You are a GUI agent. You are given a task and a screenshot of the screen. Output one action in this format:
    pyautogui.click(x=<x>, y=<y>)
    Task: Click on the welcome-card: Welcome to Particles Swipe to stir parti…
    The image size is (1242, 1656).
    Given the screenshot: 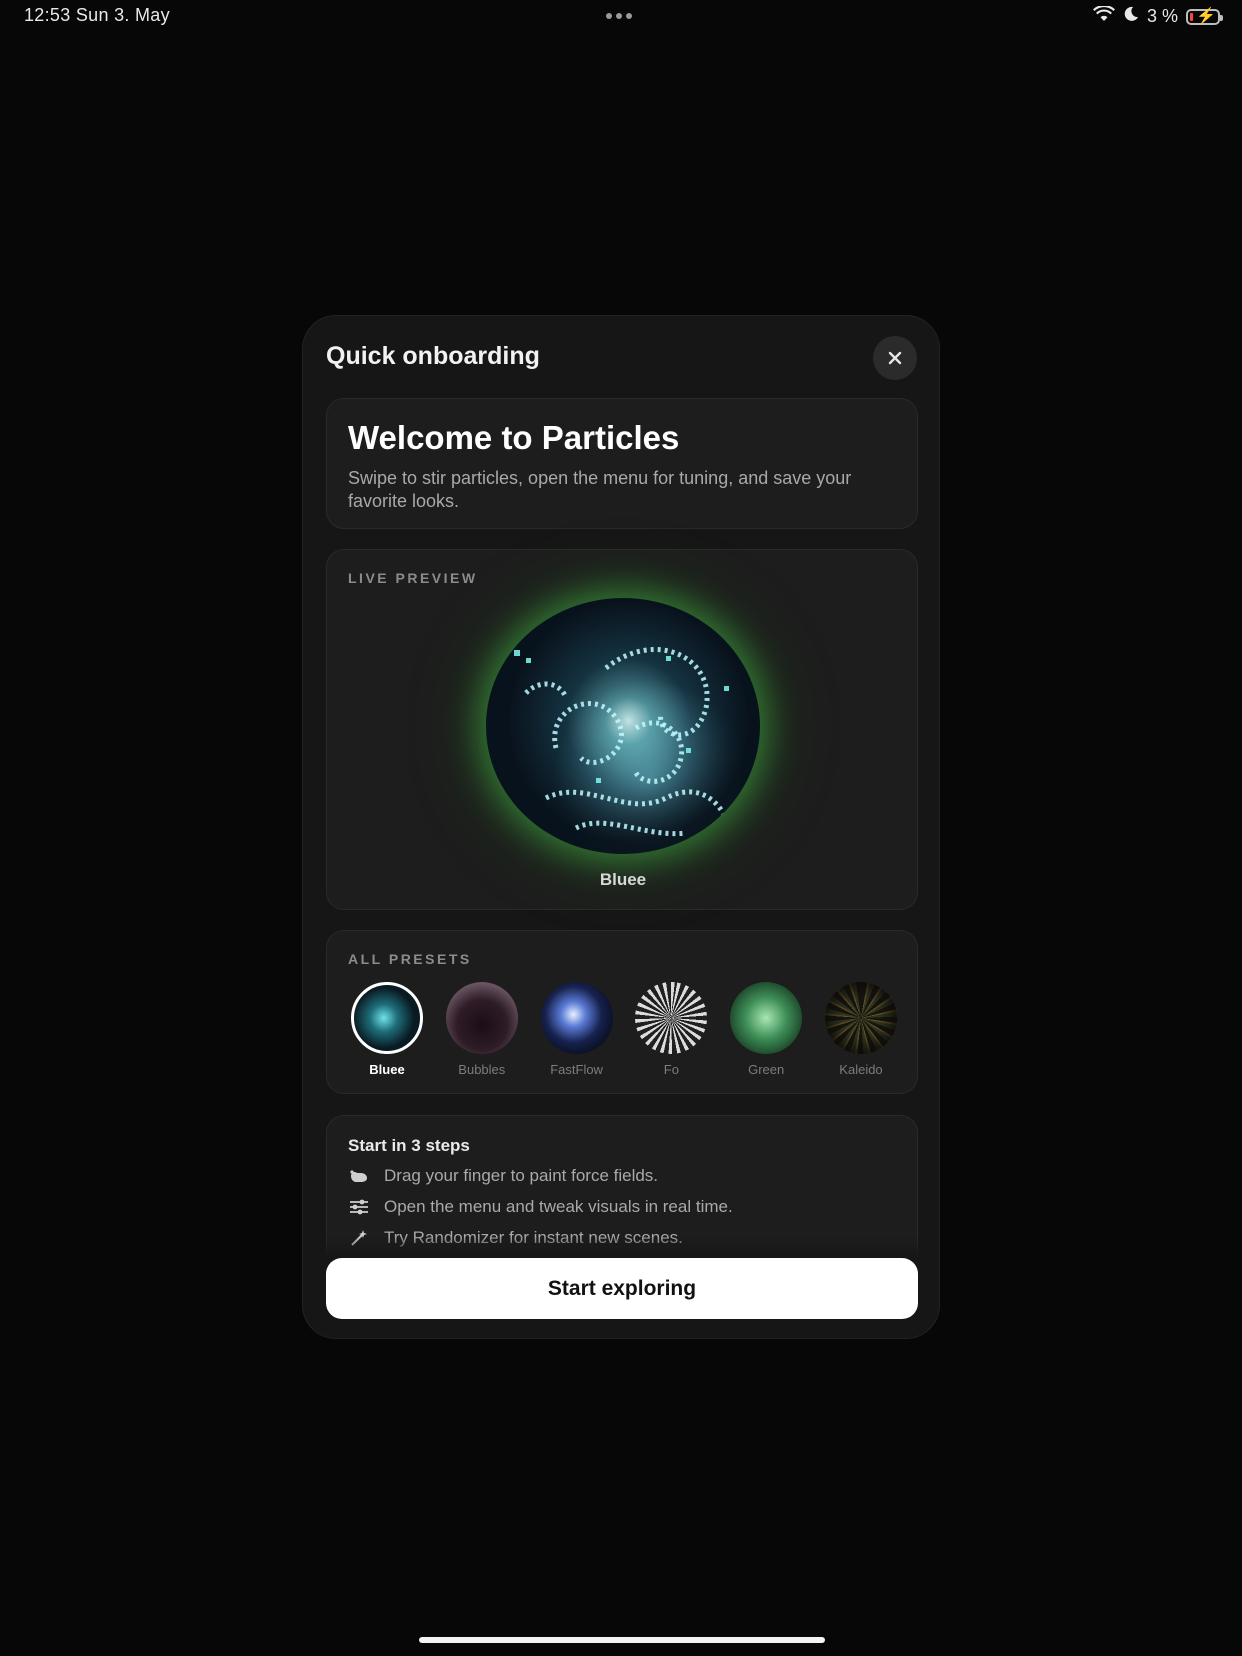 What is the action you would take?
    pyautogui.click(x=622, y=463)
    